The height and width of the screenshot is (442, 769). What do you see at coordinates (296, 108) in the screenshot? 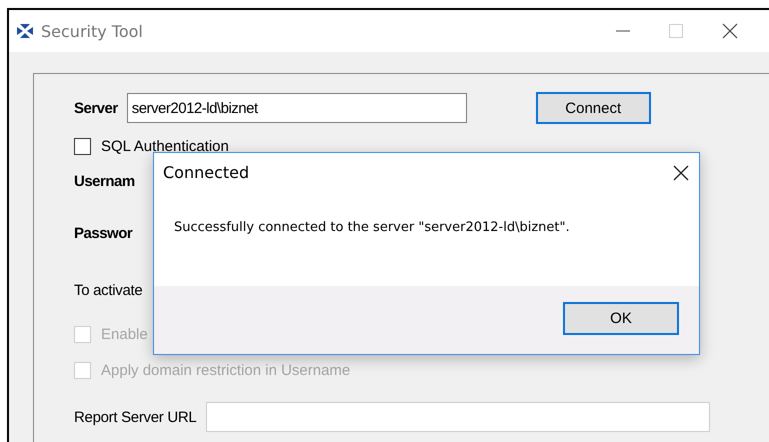
I see `server-field: server2012-ld\biznet` at bounding box center [296, 108].